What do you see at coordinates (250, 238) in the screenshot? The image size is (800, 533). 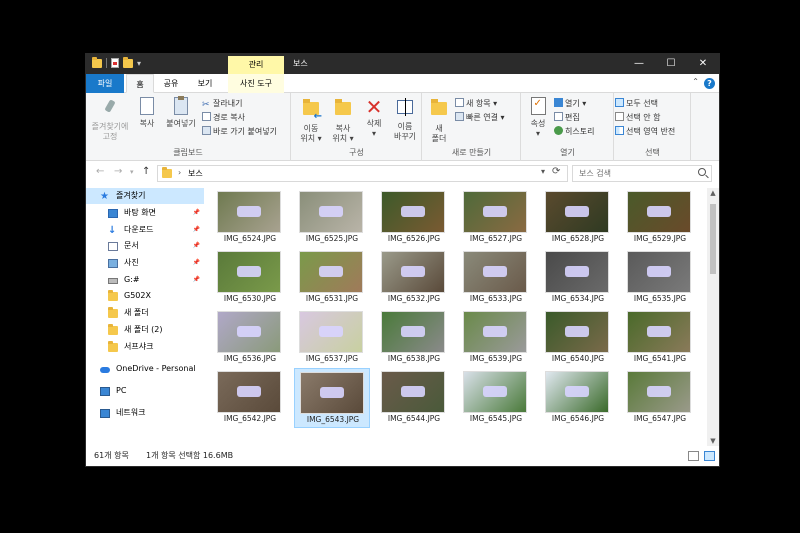 I see `file-name: IMG_6524.JPG` at bounding box center [250, 238].